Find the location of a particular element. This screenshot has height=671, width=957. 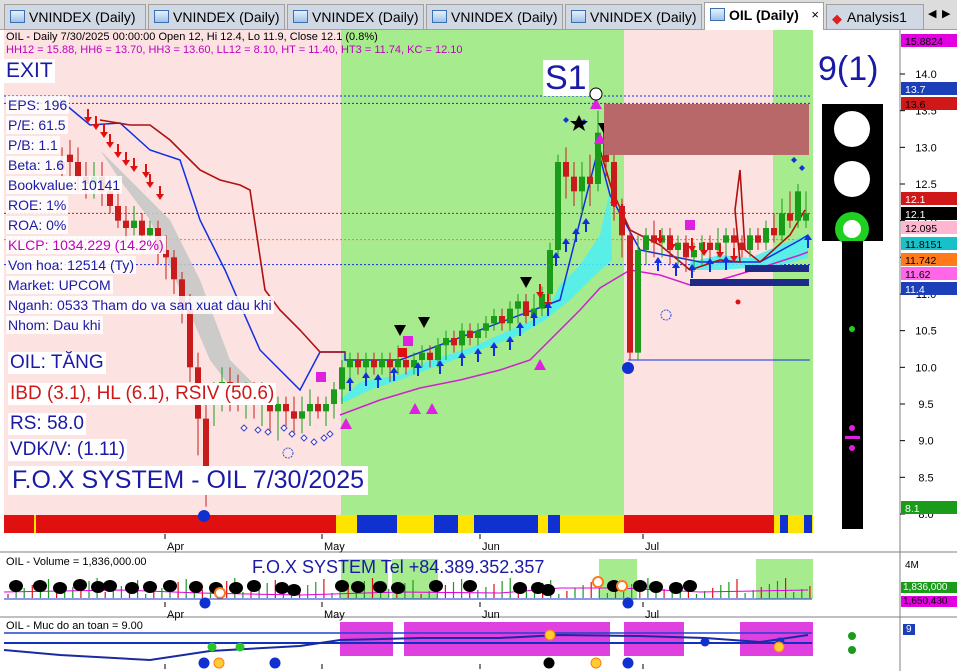

tab-vnindex-2: VNINDEX (Daily) is located at coordinates (216, 16).